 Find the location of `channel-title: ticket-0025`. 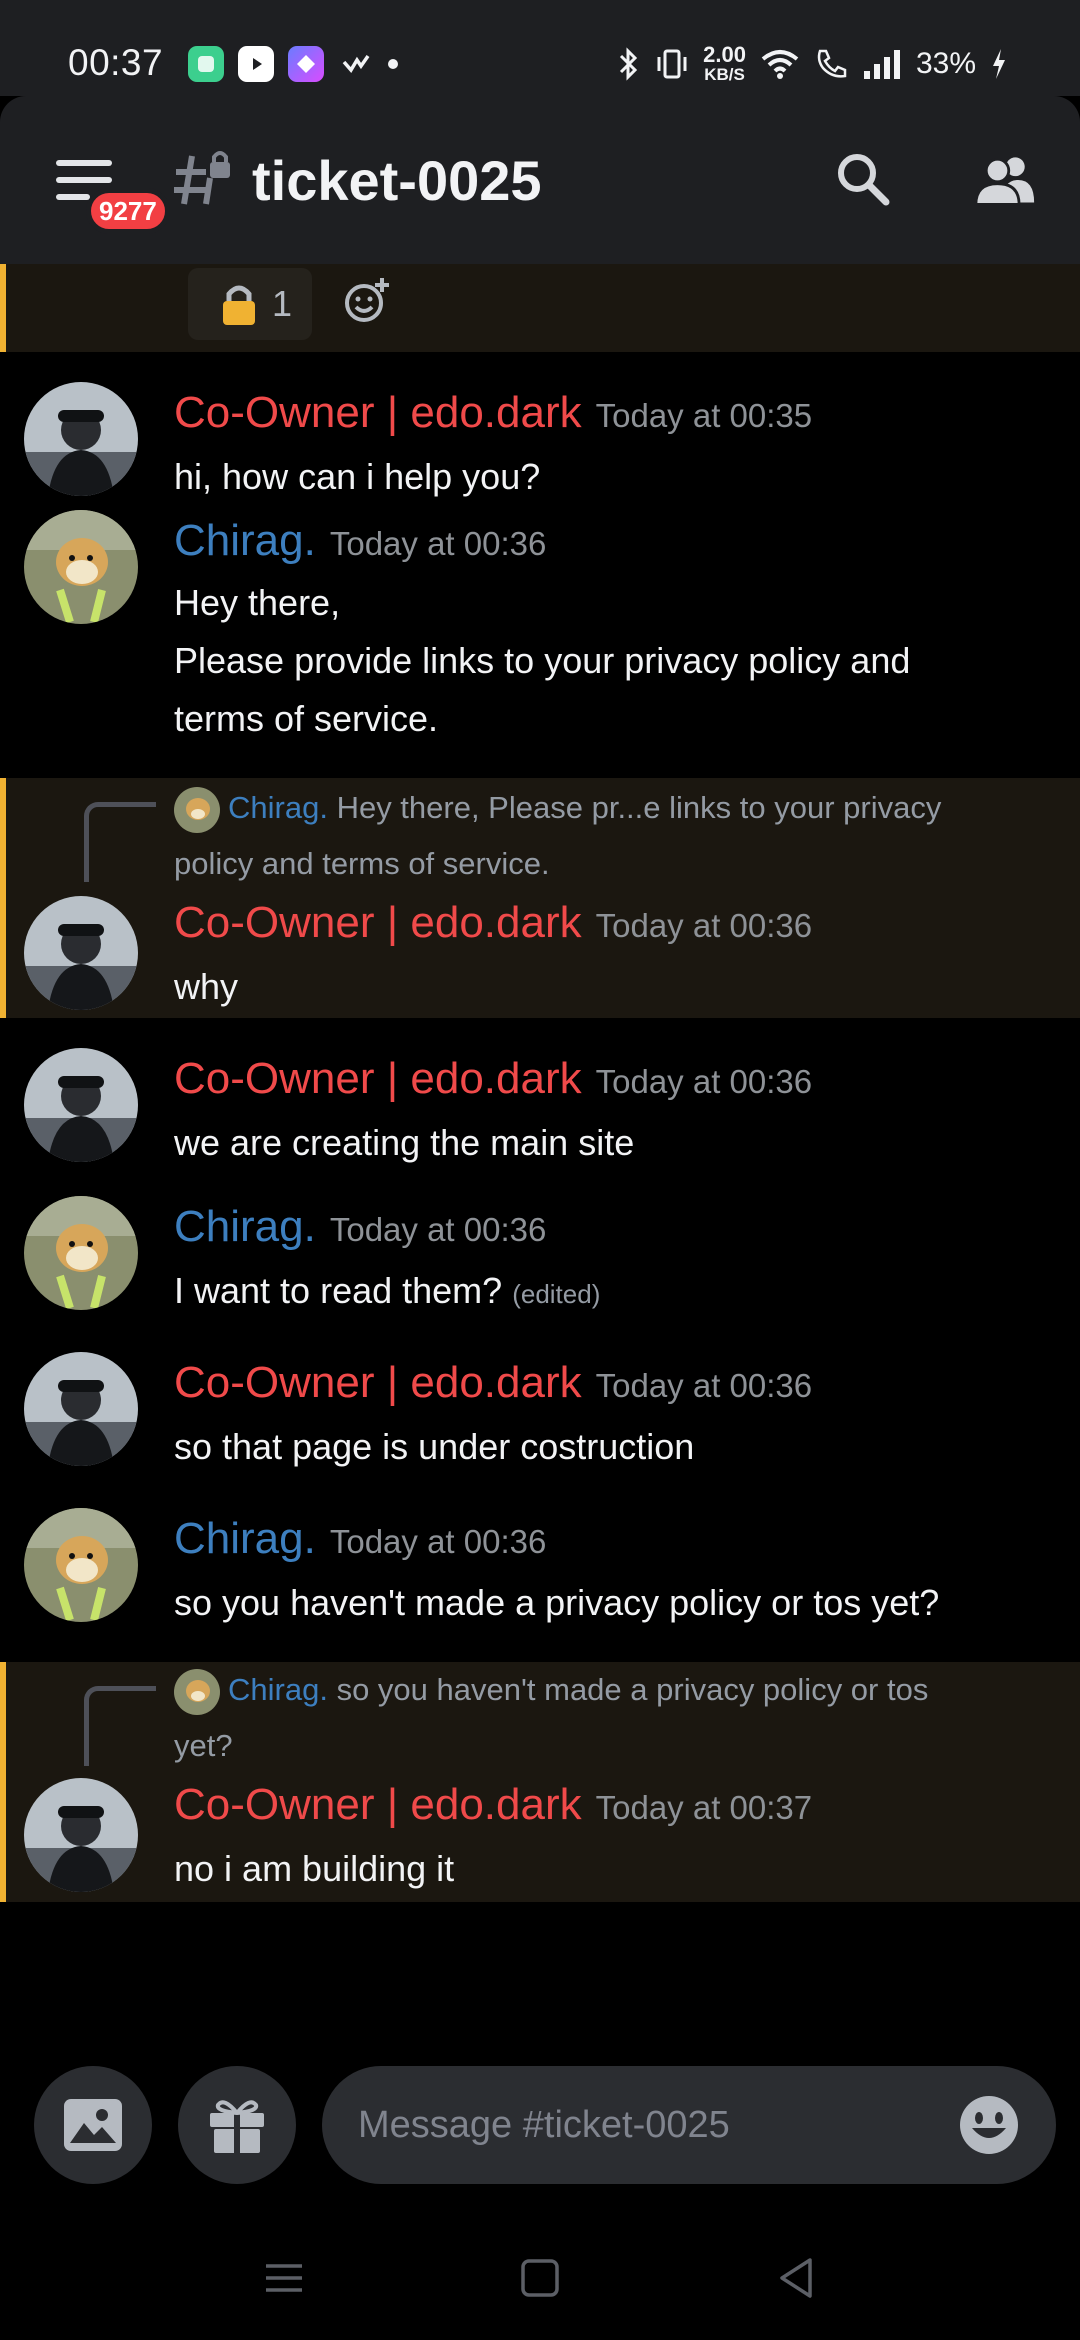

channel-title: ticket-0025 is located at coordinates (397, 180).